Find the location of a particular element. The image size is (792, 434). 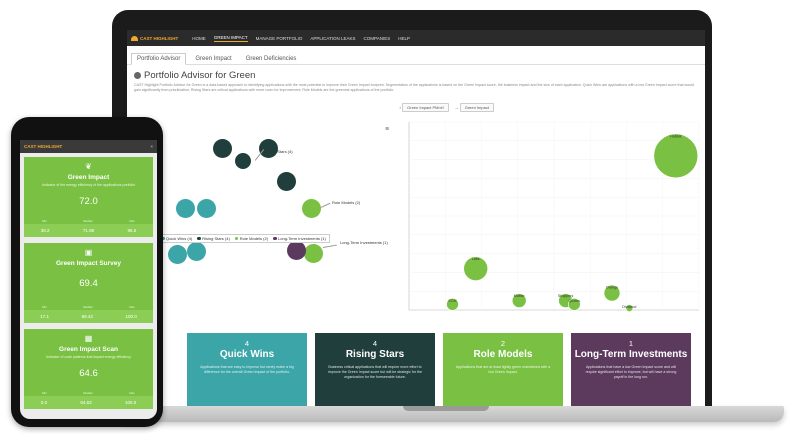

phone-card-title: Green Impact Scan is located at coordinates (88, 349).